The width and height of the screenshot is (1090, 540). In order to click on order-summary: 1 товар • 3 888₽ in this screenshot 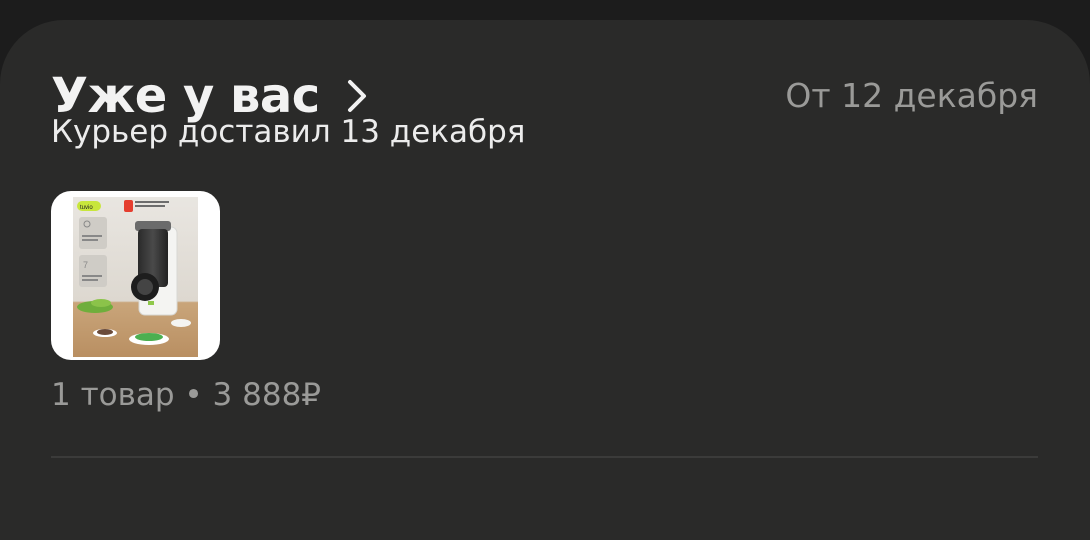, I will do `click(186, 395)`.